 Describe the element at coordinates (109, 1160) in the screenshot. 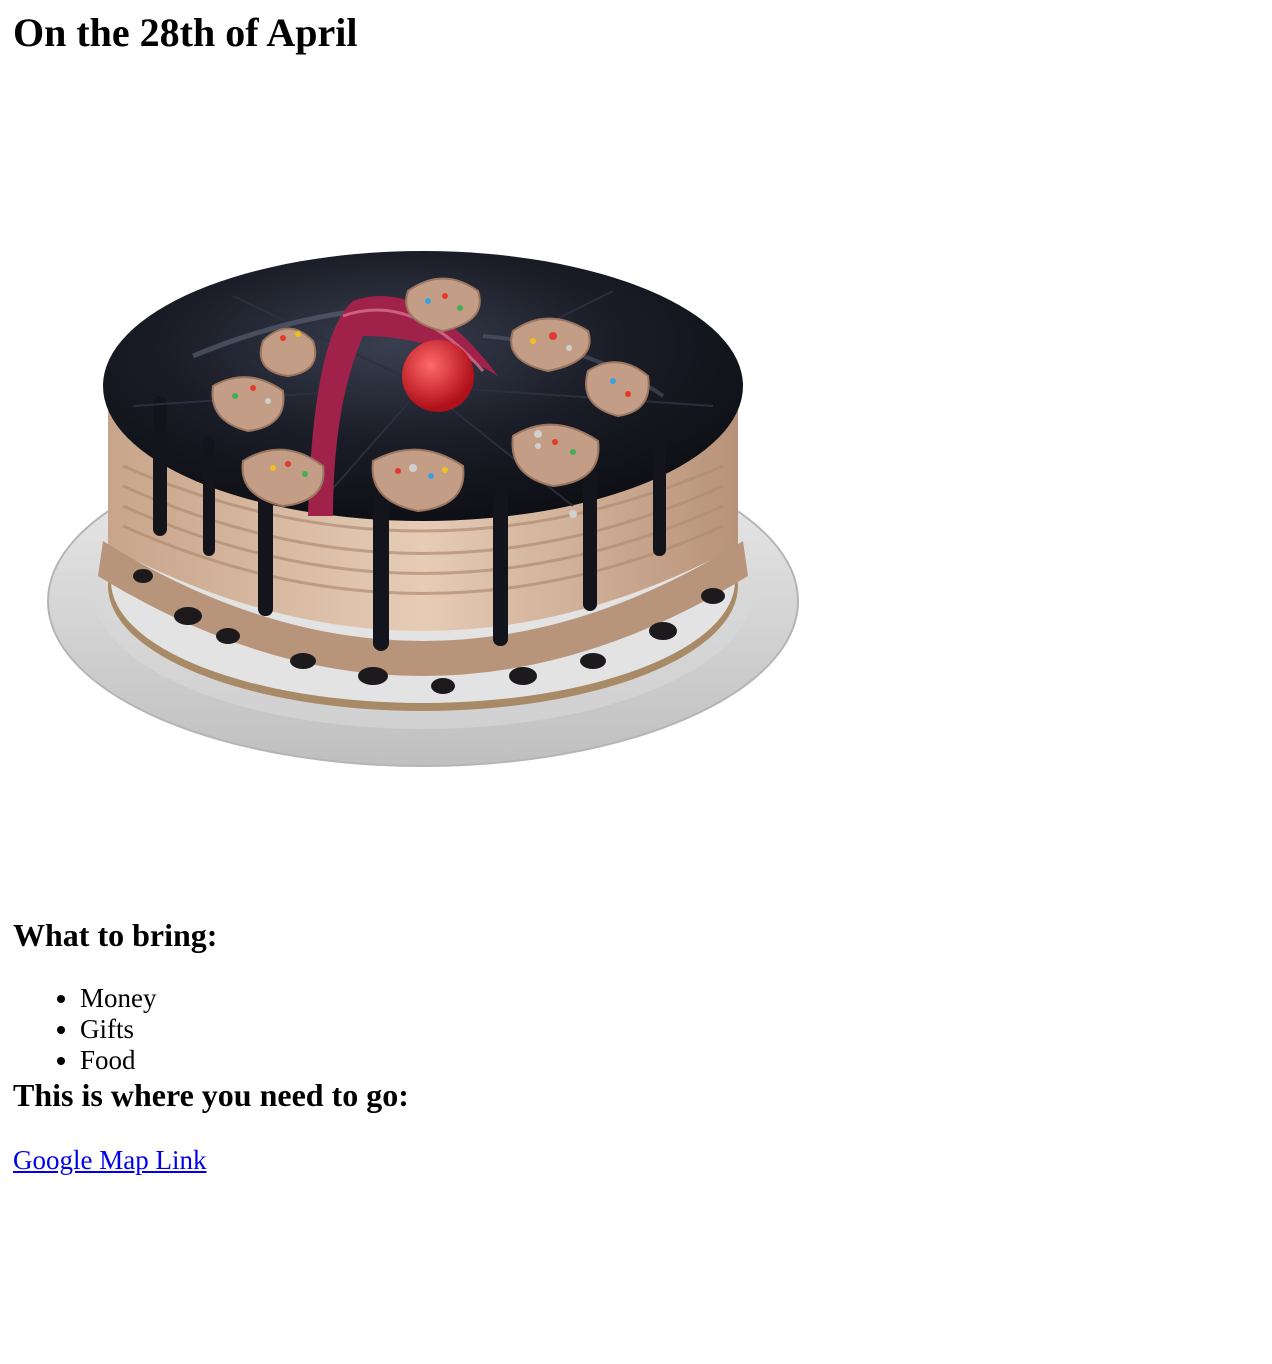

I see `google-map-link: Google Map Link` at that location.